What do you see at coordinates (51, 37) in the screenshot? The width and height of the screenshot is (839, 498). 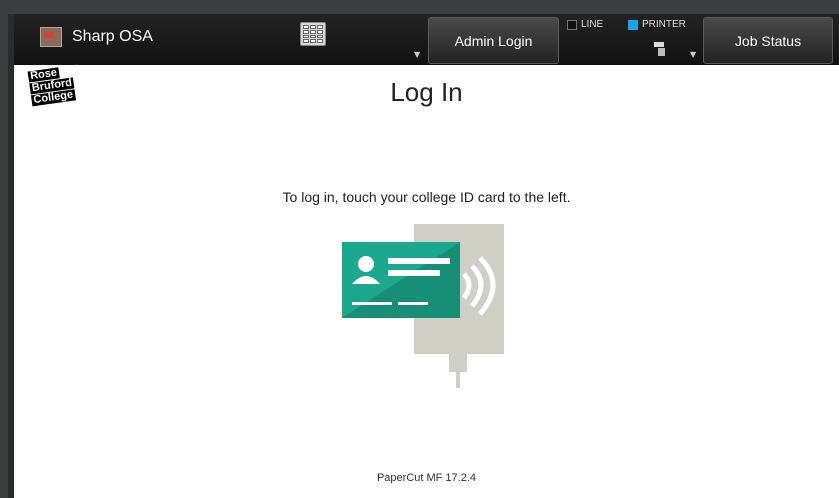 I see `app-icon` at bounding box center [51, 37].